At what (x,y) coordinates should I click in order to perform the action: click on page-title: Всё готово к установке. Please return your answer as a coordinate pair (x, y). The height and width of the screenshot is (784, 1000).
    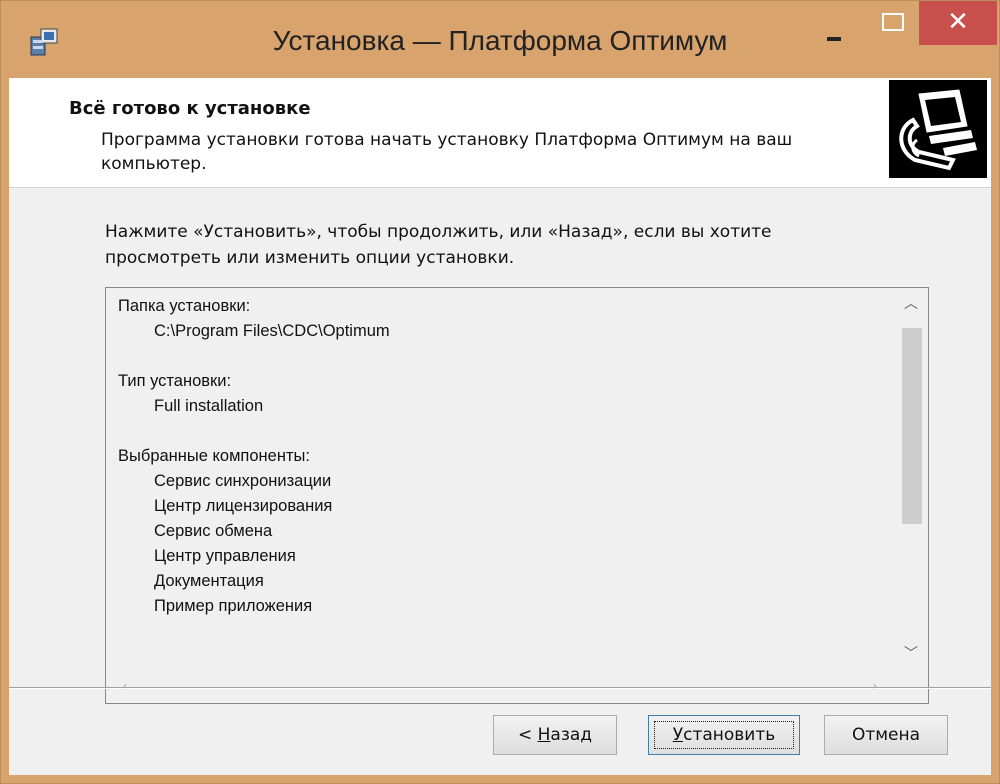
    Looking at the image, I should click on (190, 108).